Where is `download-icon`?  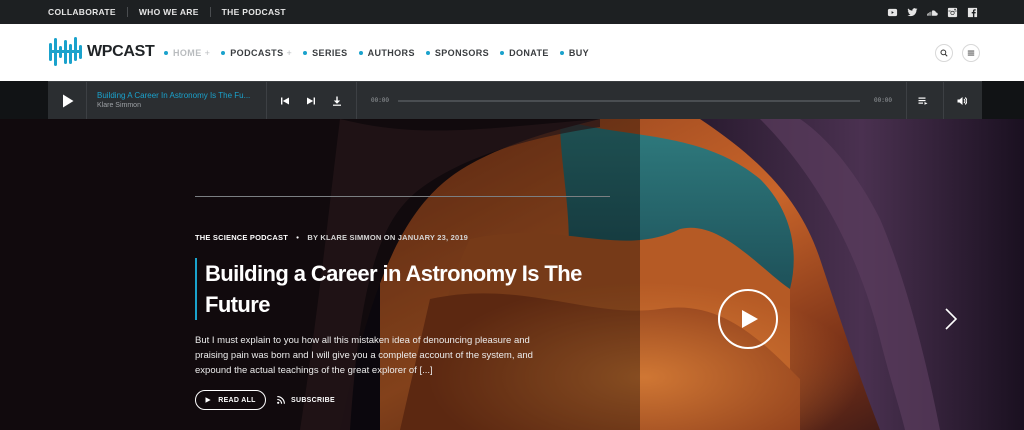
download-icon is located at coordinates (337, 101).